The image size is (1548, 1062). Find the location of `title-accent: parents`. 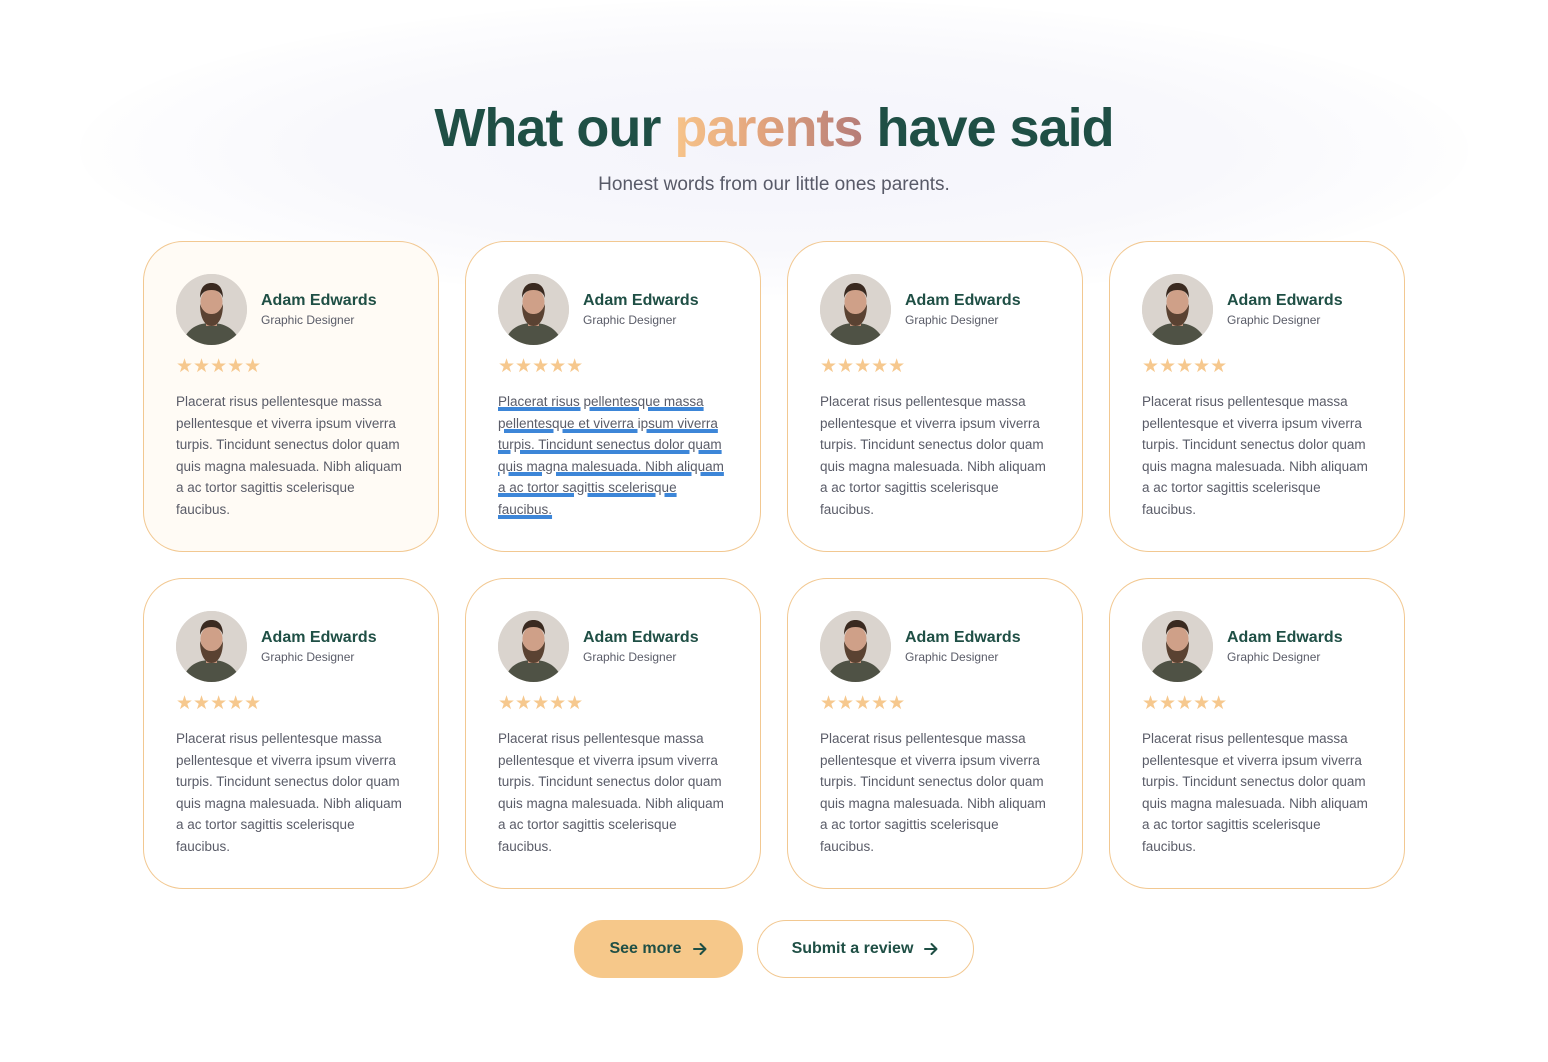

title-accent: parents is located at coordinates (768, 128).